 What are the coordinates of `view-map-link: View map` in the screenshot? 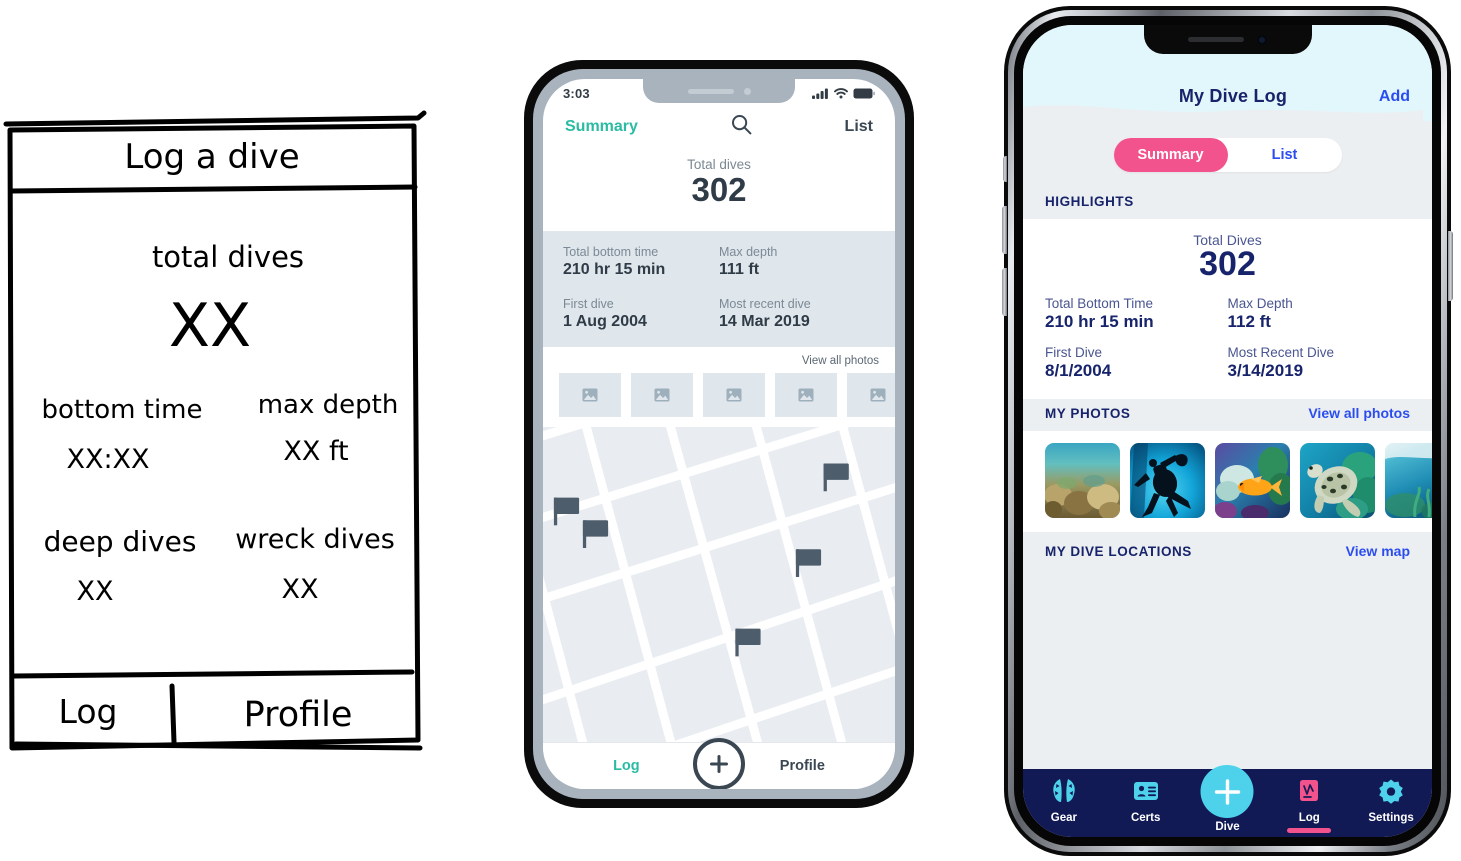 It's located at (1378, 551).